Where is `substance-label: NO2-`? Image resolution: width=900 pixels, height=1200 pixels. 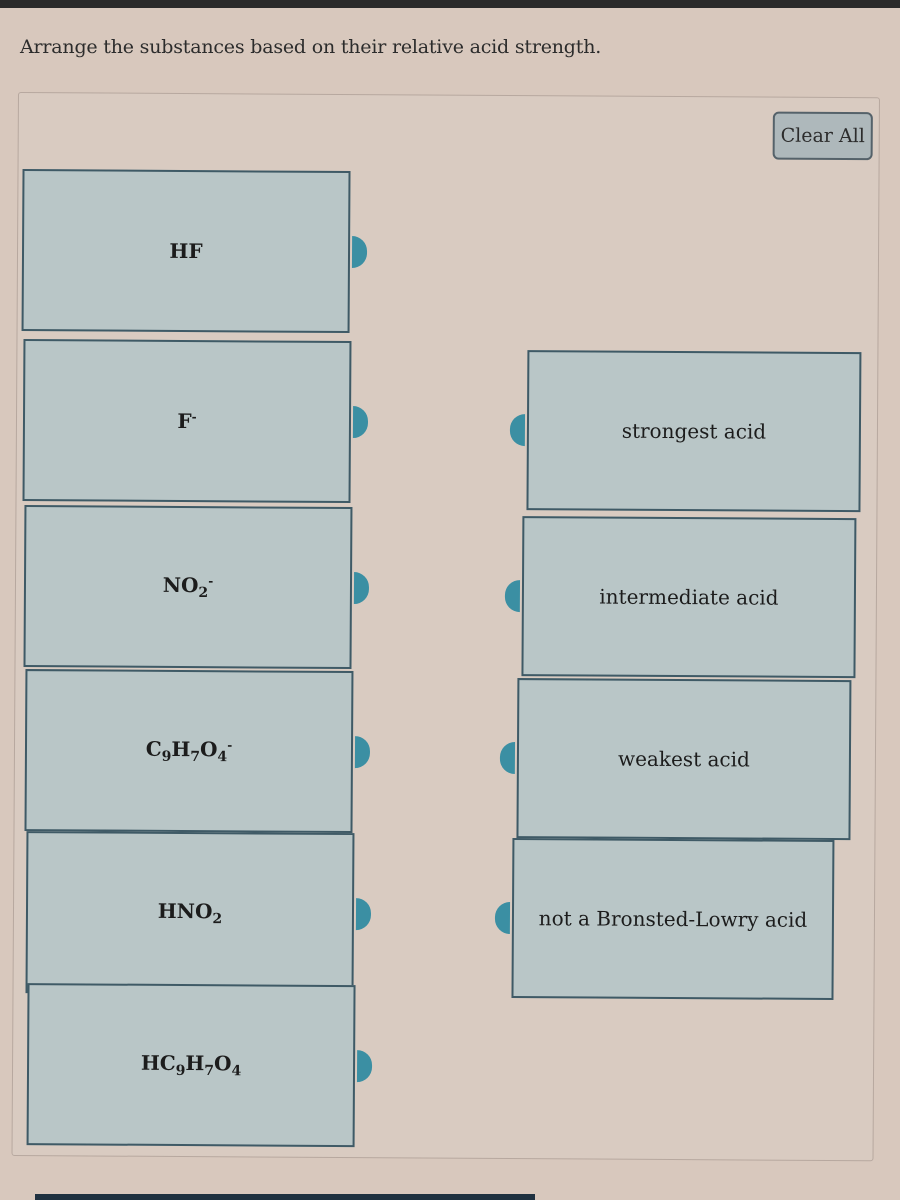
substance-label: NO2- is located at coordinates (188, 587).